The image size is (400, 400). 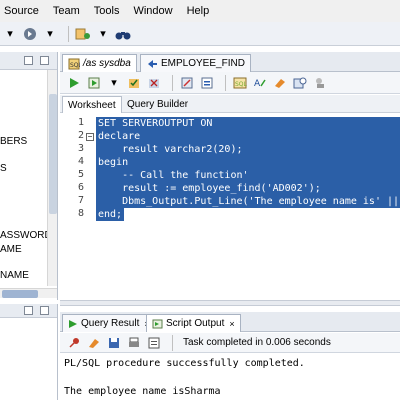 I want to click on tab-employee-find: EMPLOYEE_FIND, so click(x=195, y=63).